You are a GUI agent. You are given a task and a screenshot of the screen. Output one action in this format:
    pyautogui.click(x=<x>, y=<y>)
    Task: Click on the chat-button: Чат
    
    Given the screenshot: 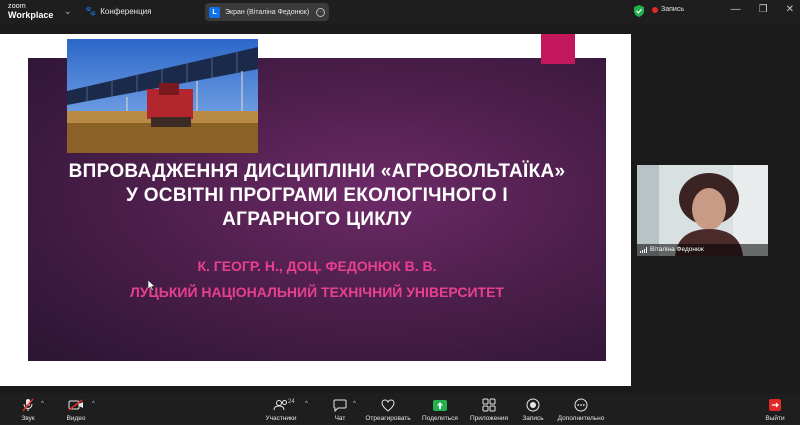 What is the action you would take?
    pyautogui.click(x=340, y=407)
    